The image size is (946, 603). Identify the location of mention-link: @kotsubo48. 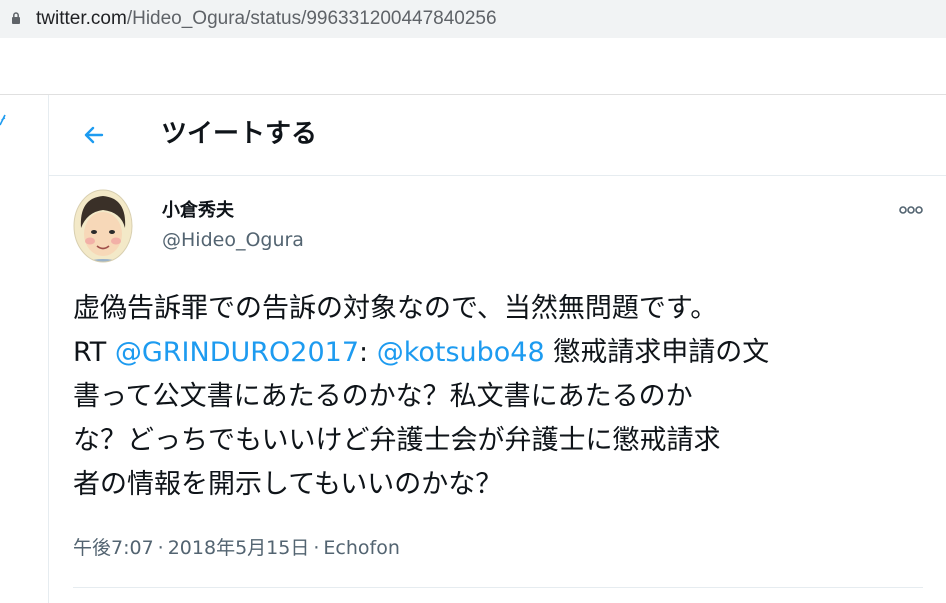
(461, 352).